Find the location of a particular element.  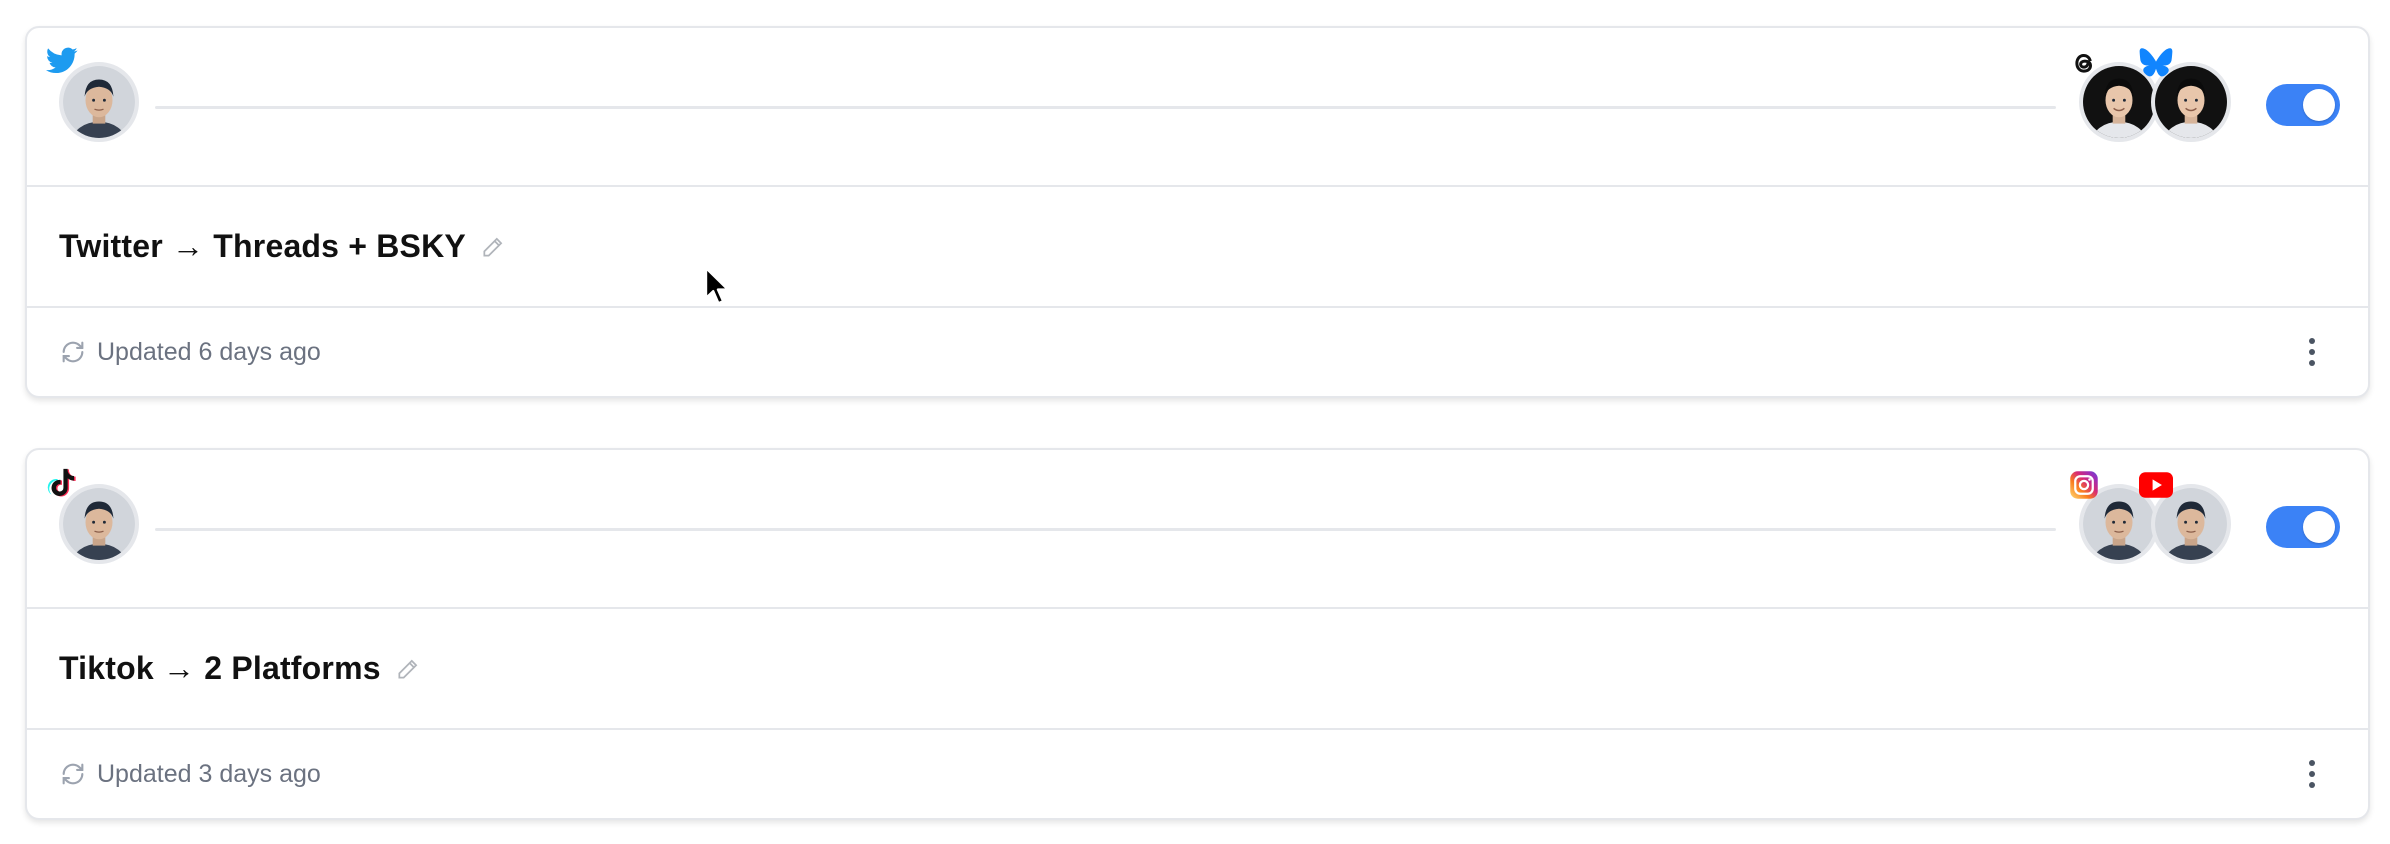

threads-icon is located at coordinates (2084, 63).